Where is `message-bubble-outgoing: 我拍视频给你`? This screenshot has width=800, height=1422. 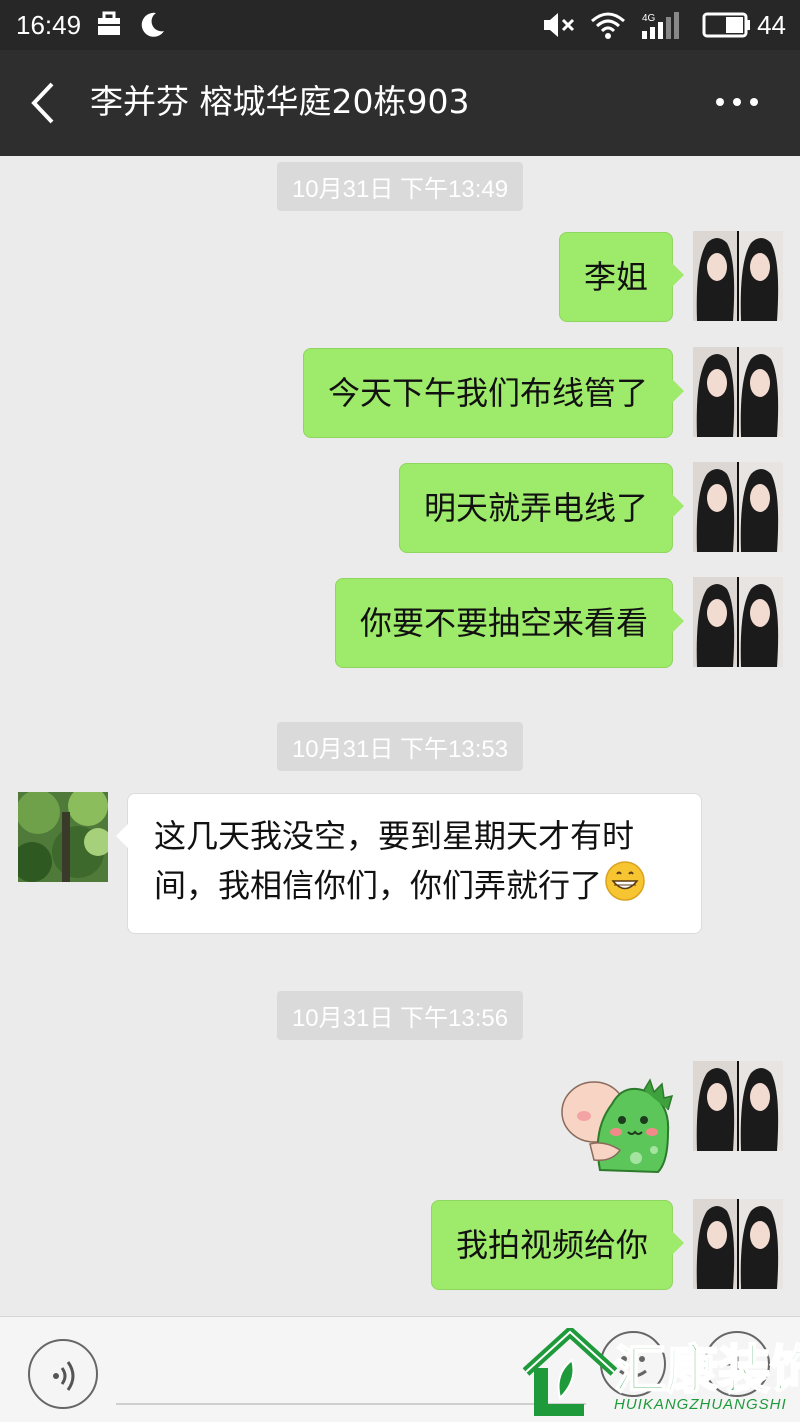 message-bubble-outgoing: 我拍视频给你 is located at coordinates (557, 1245).